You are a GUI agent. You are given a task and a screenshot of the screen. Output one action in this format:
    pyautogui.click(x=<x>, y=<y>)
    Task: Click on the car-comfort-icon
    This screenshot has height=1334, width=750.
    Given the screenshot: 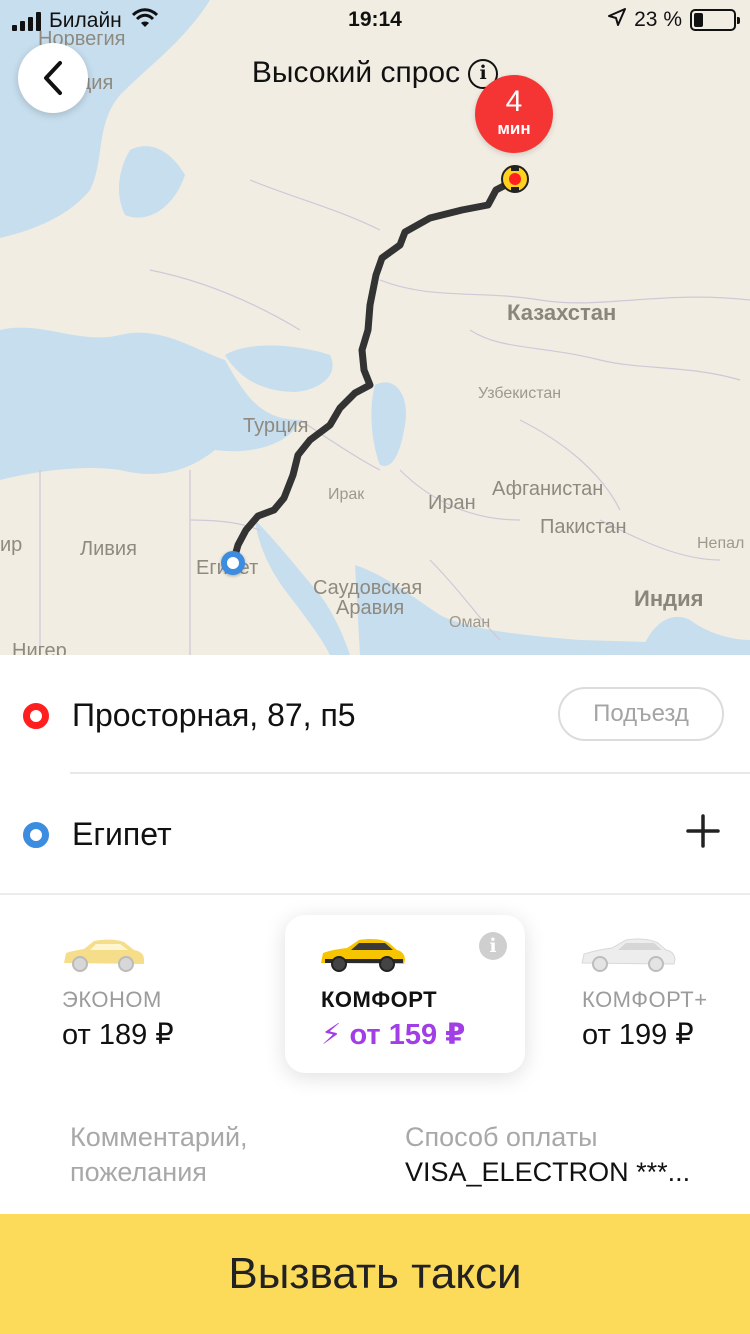 What is the action you would take?
    pyautogui.click(x=363, y=955)
    